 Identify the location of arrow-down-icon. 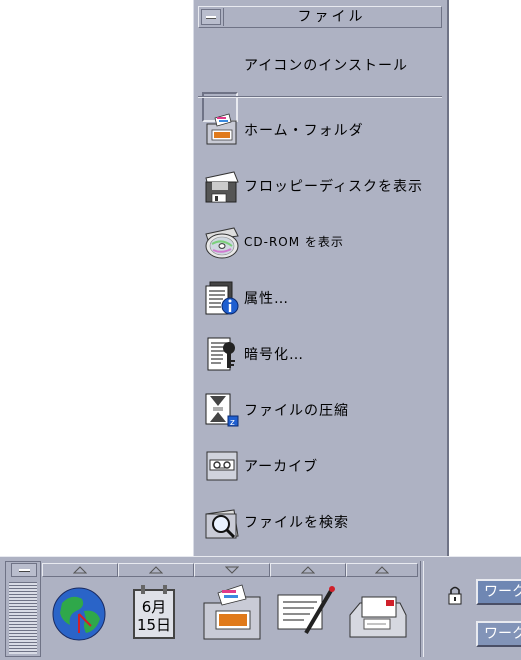
(232, 570).